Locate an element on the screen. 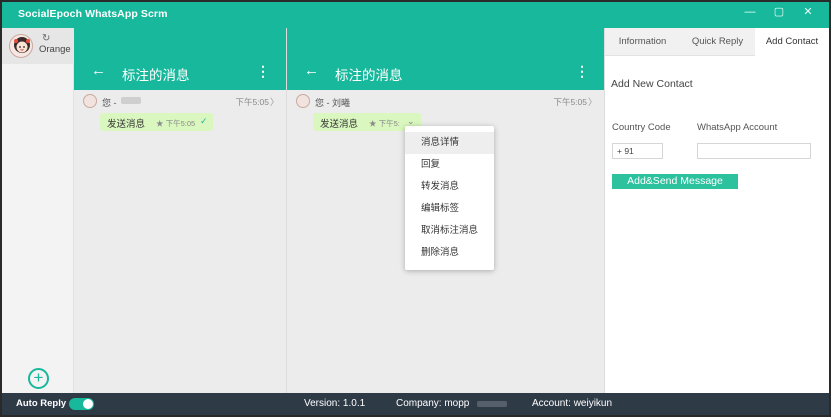 This screenshot has width=831, height=417. tab-information: Information is located at coordinates (642, 42).